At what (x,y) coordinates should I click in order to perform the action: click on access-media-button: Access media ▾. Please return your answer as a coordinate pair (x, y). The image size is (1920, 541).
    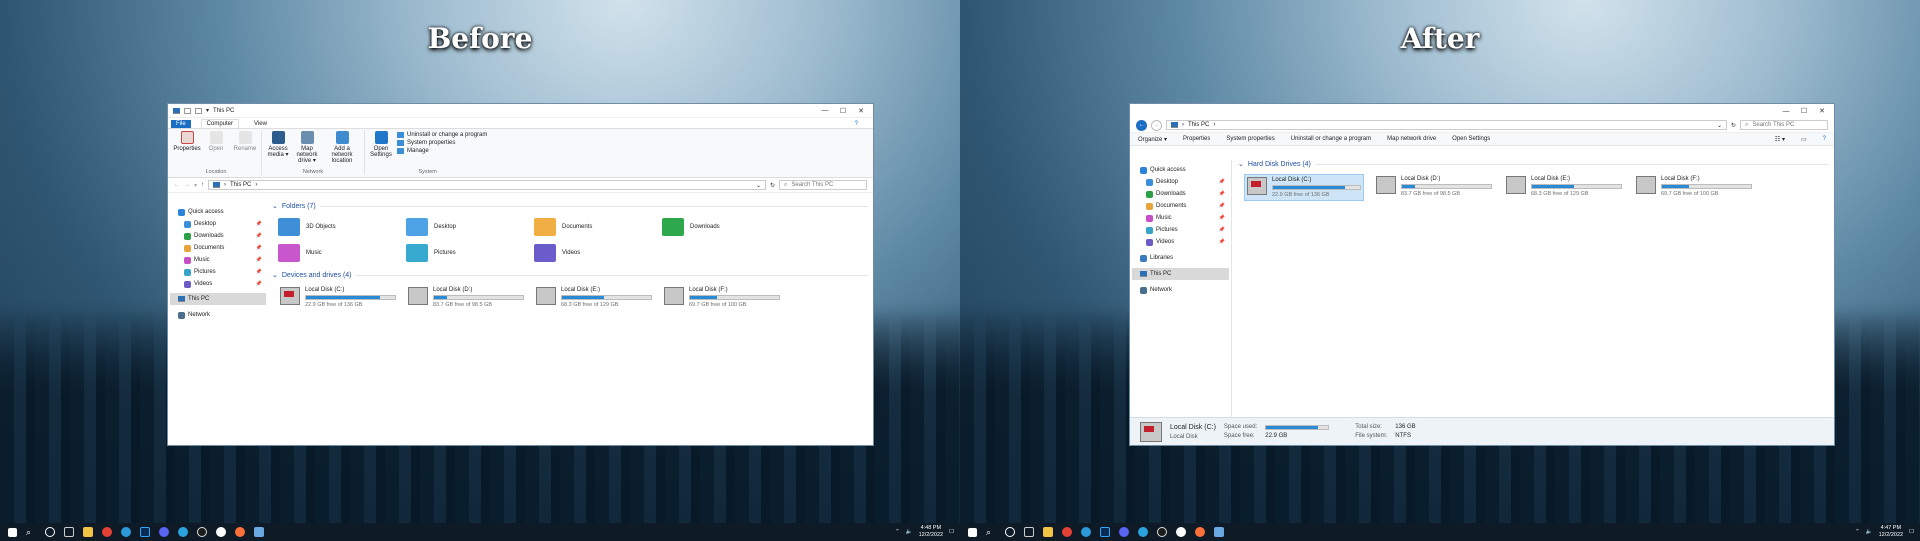
    Looking at the image, I should click on (278, 150).